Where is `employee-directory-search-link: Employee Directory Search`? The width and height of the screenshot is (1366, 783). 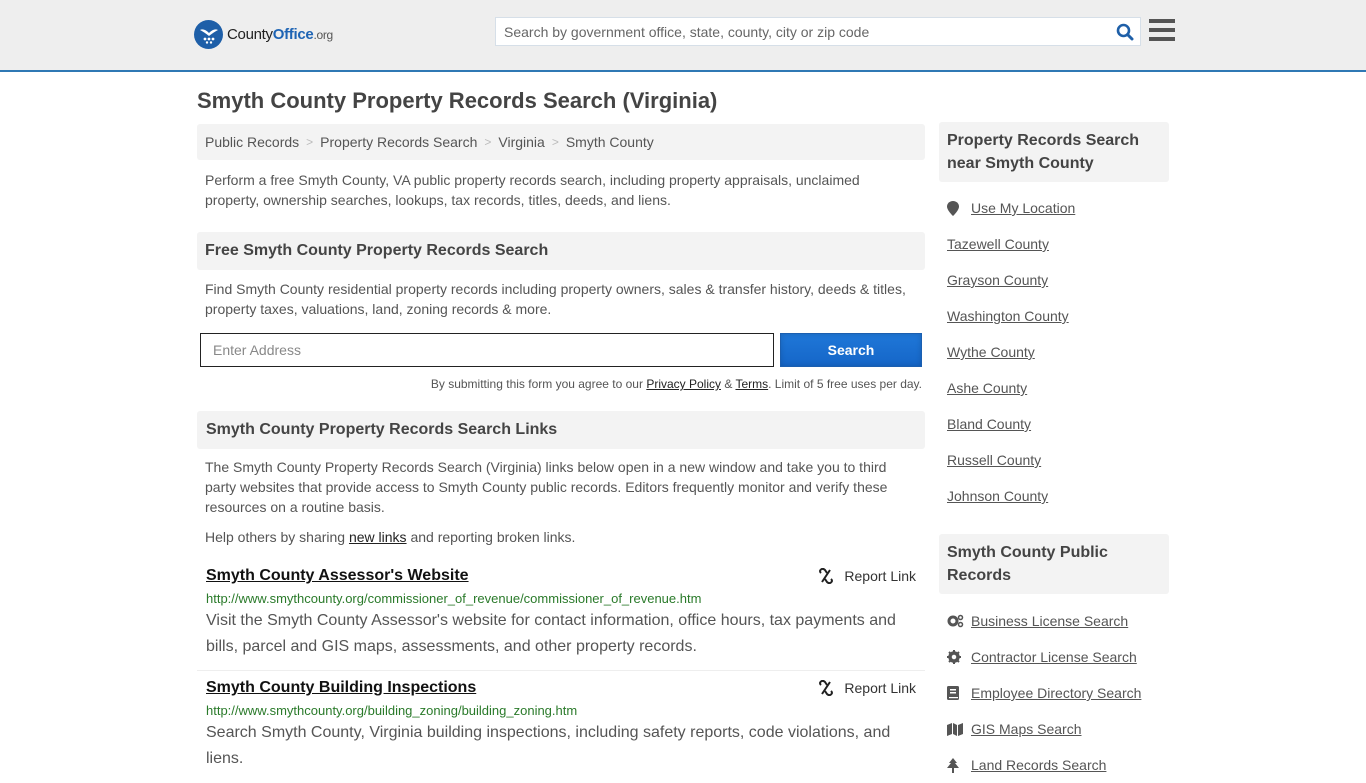 employee-directory-search-link: Employee Directory Search is located at coordinates (1056, 693).